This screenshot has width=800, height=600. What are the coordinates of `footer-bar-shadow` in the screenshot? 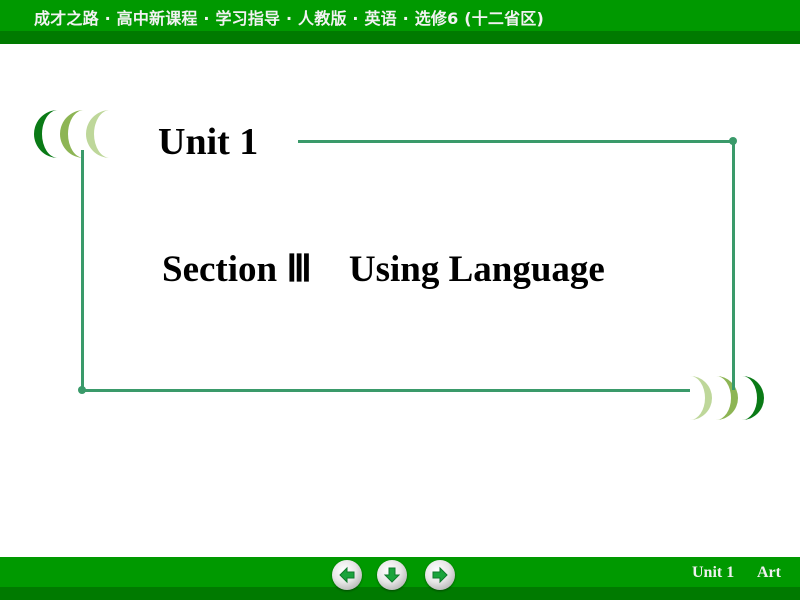 It's located at (400, 593).